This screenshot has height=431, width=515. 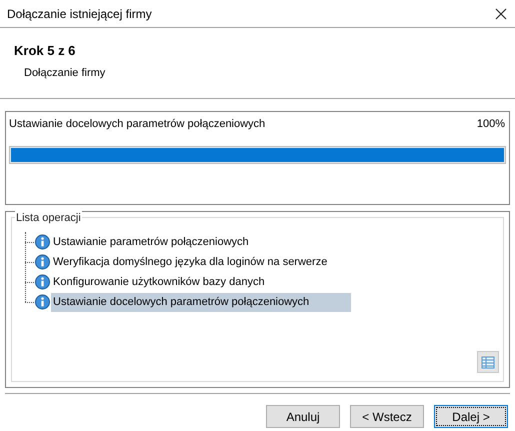 I want to click on progress-percent: 100%, so click(x=491, y=124).